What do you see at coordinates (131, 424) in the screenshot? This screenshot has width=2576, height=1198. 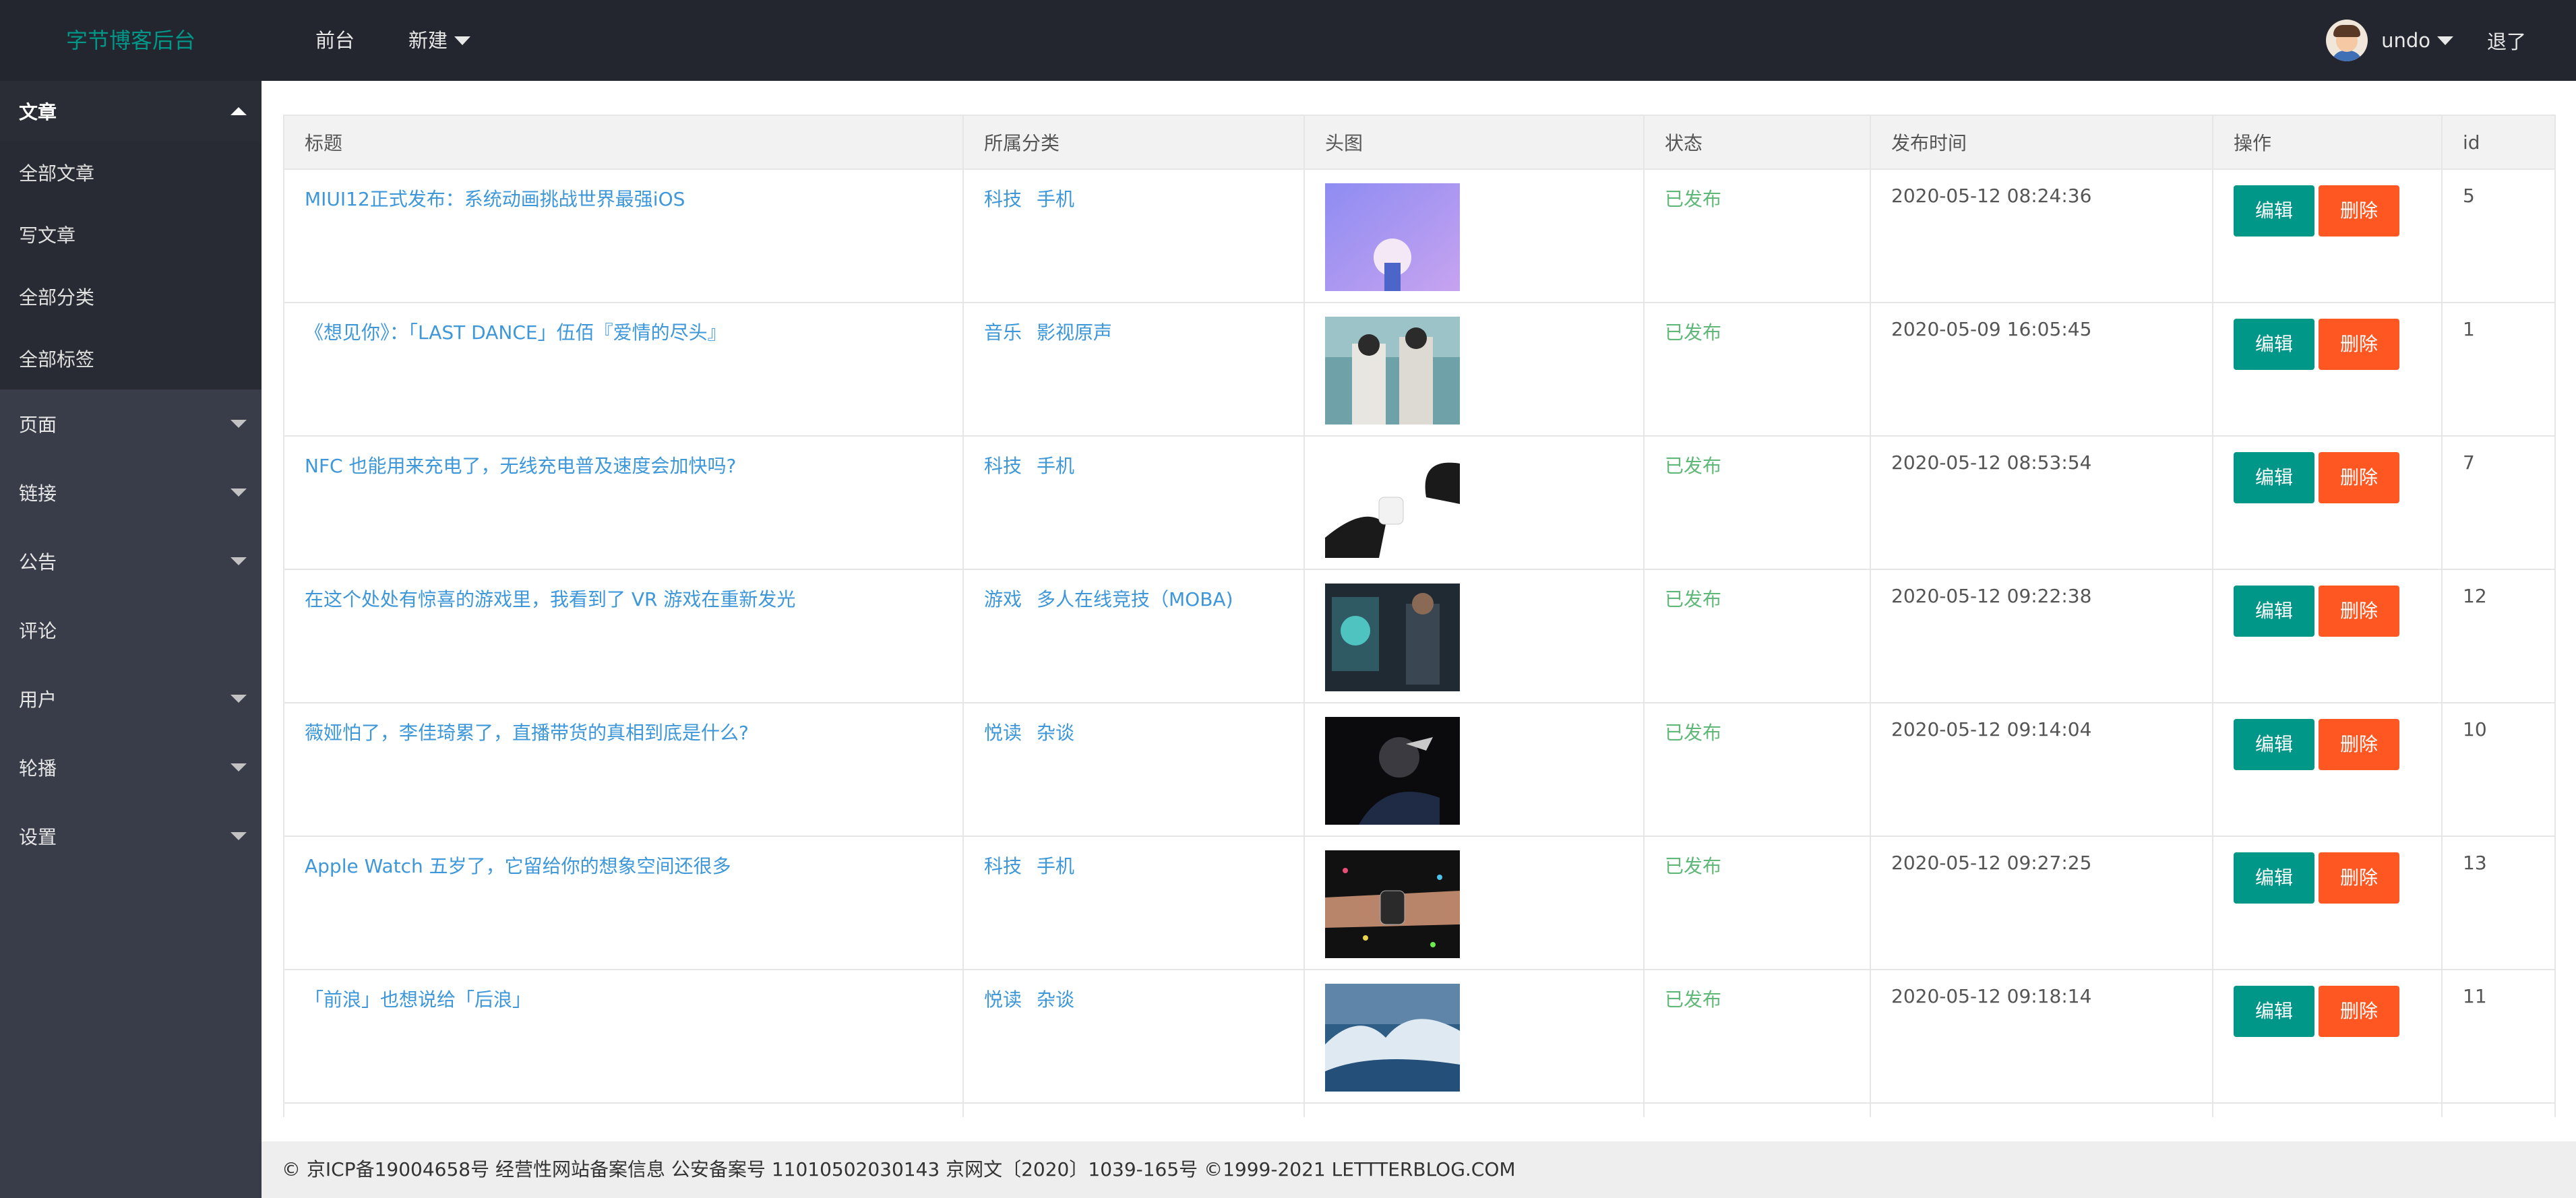 I see `sidebar-item-pages: 页面` at bounding box center [131, 424].